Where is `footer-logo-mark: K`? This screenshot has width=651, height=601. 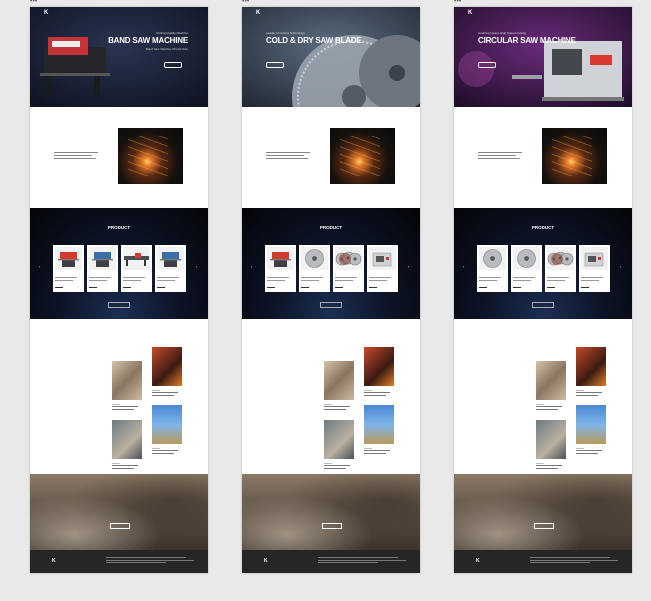 footer-logo-mark: K is located at coordinates (478, 561).